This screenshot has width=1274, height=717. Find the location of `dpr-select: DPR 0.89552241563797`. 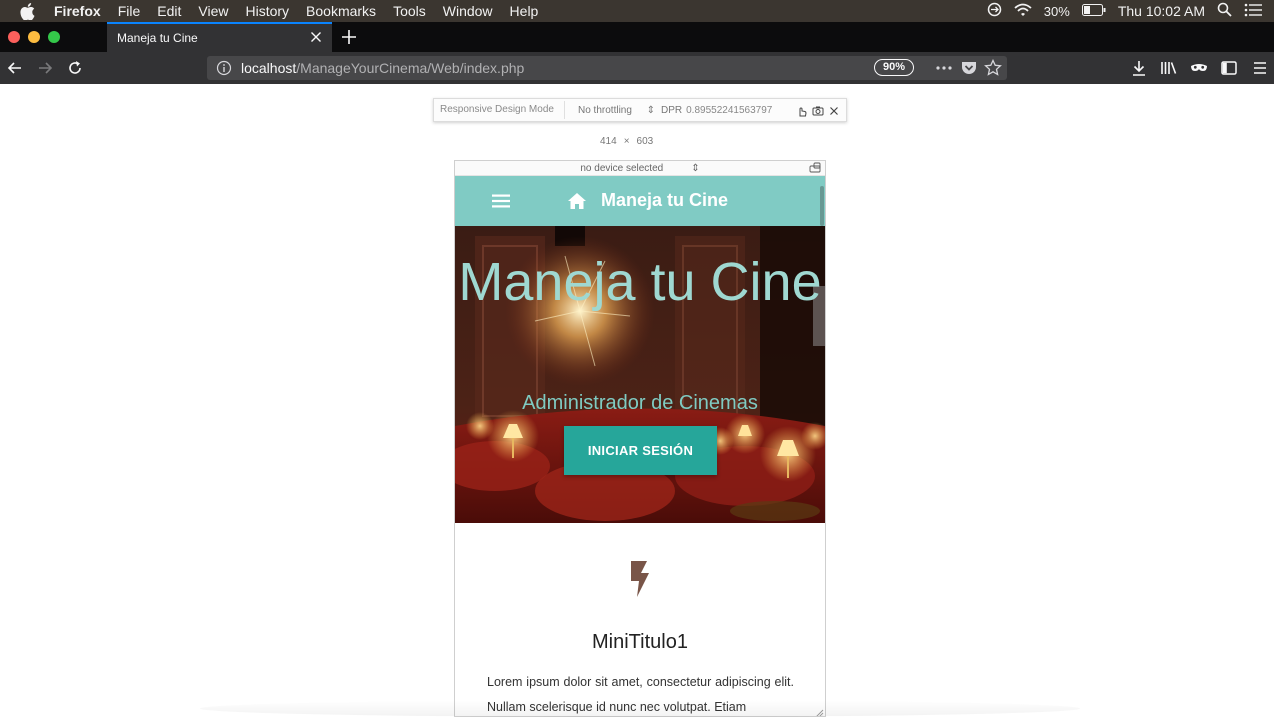

dpr-select: DPR 0.89552241563797 is located at coordinates (716, 110).